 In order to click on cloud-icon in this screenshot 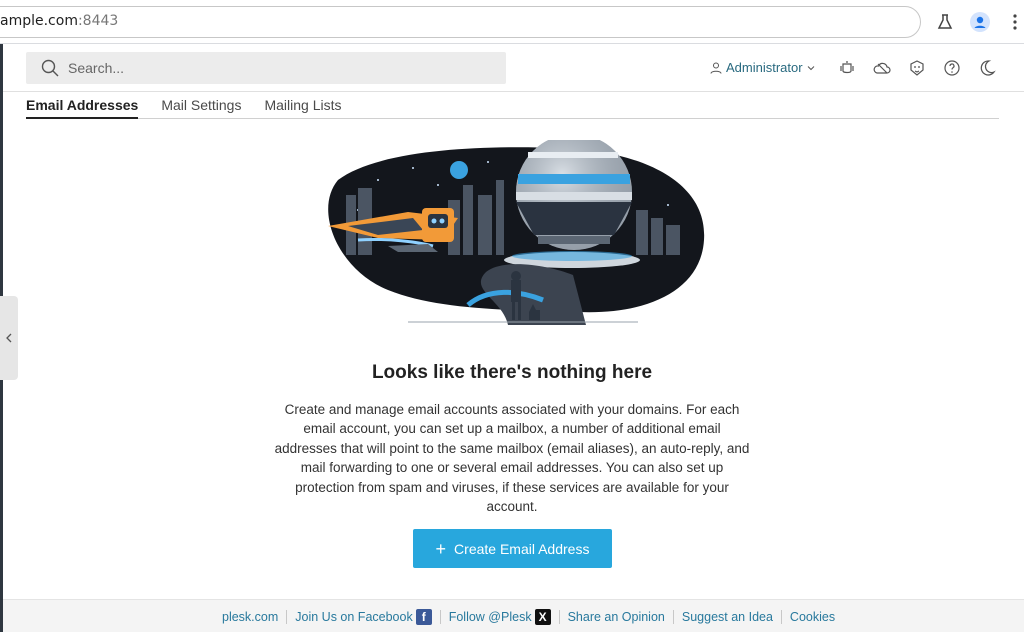, I will do `click(882, 68)`.